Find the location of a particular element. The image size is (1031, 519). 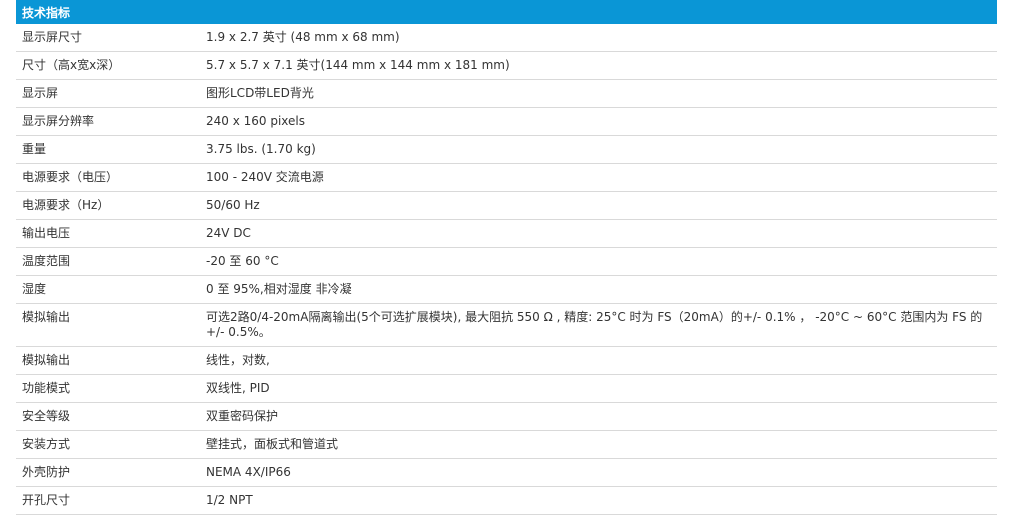

table-row: 输出电压 24V DC is located at coordinates (507, 233).